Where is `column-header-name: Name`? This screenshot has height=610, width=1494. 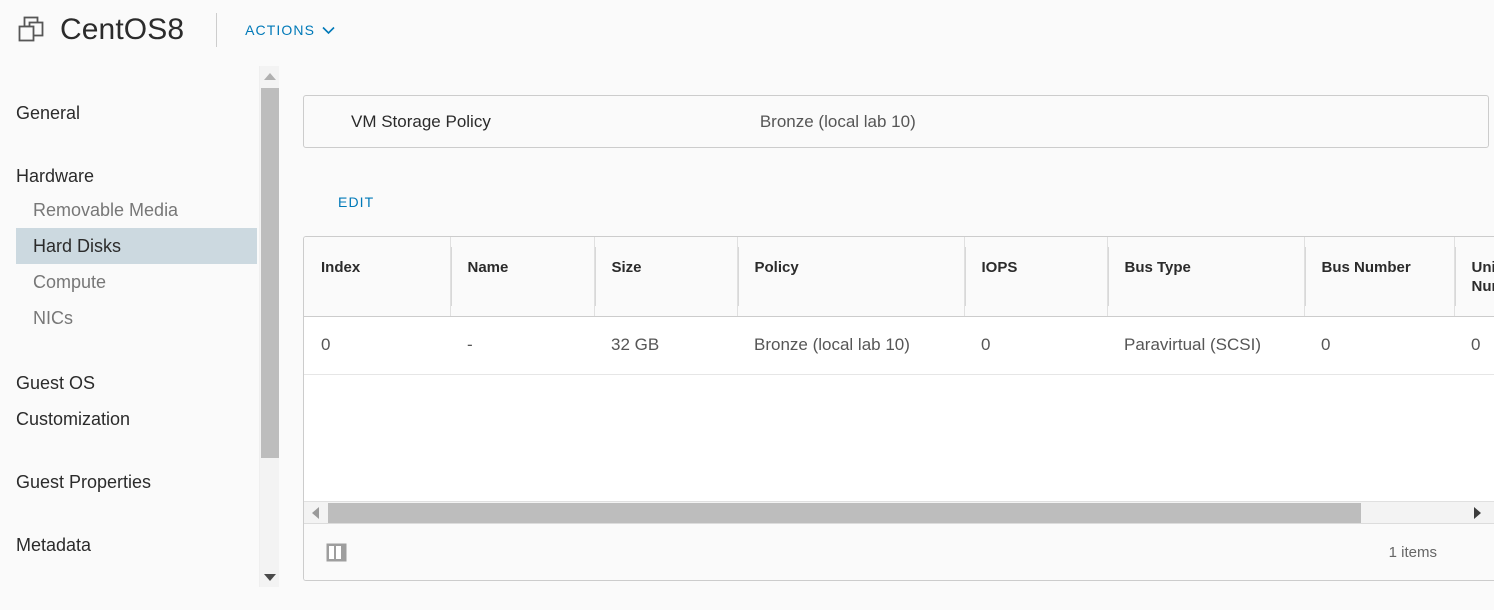 column-header-name: Name is located at coordinates (521, 277).